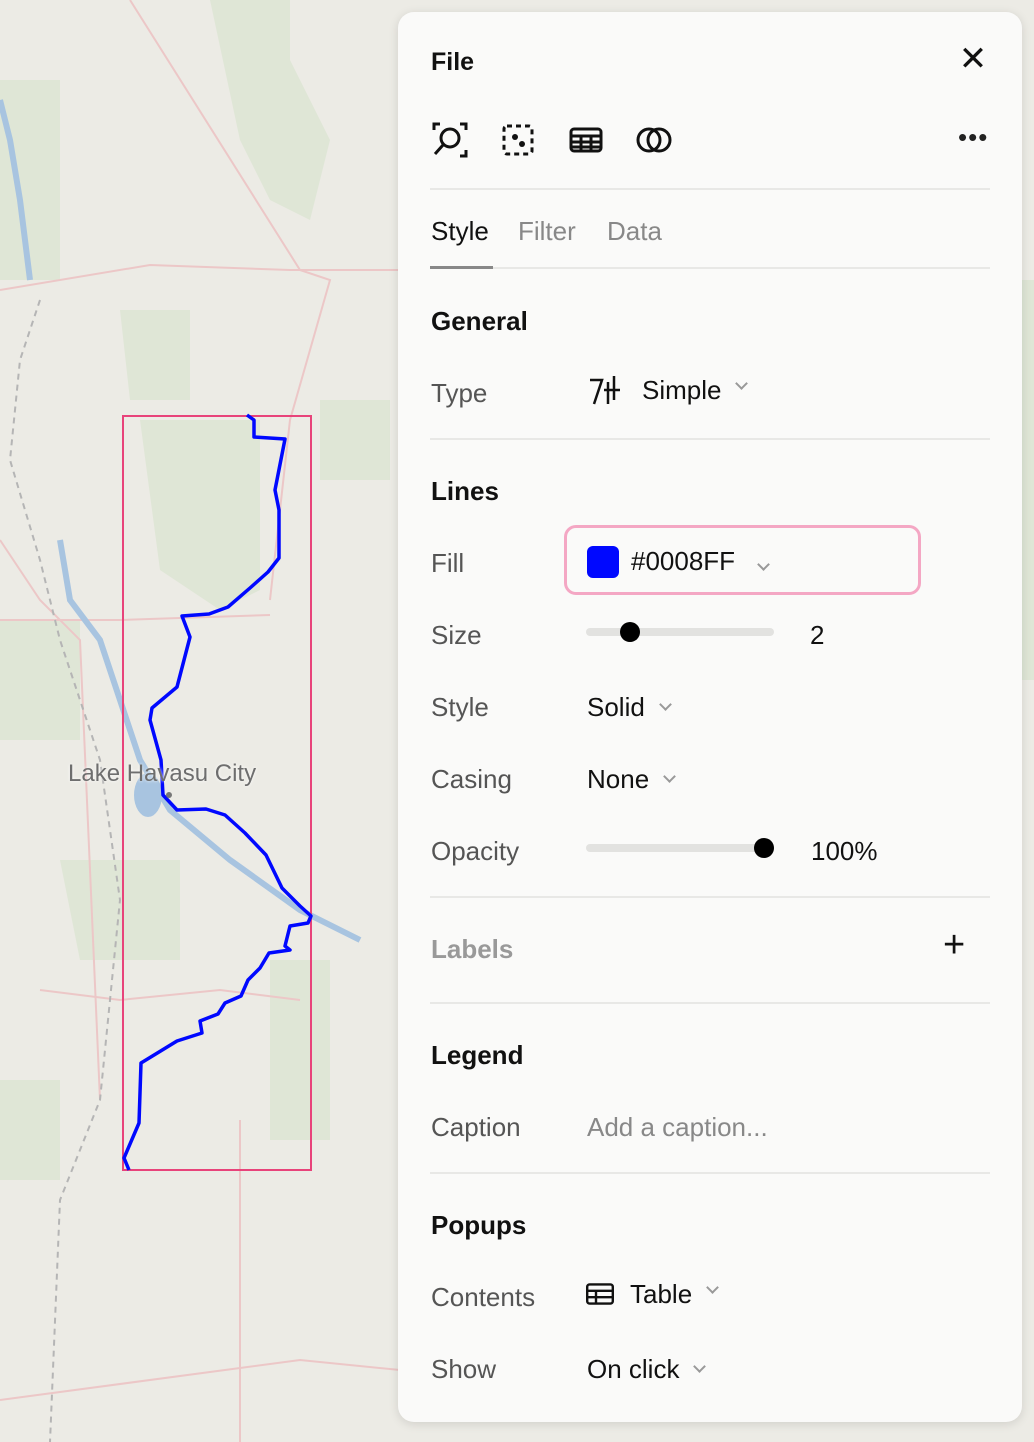 The image size is (1034, 1442). I want to click on city-dot, so click(169, 795).